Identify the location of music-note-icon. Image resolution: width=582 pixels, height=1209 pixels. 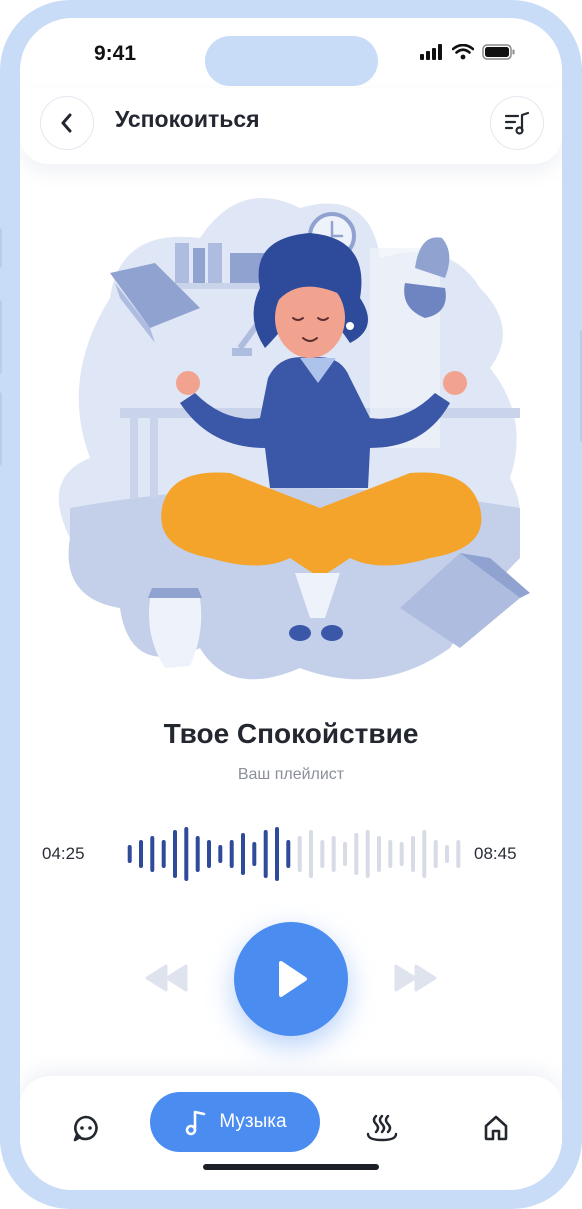
(196, 1123).